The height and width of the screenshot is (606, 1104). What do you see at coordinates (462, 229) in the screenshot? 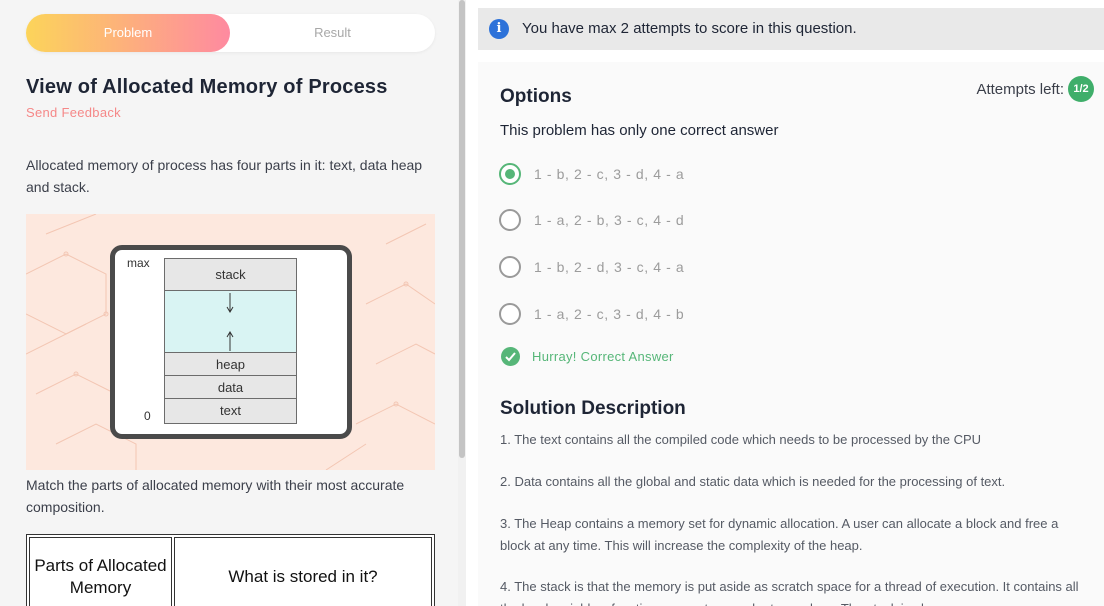
I see `scrollbar-thumb` at bounding box center [462, 229].